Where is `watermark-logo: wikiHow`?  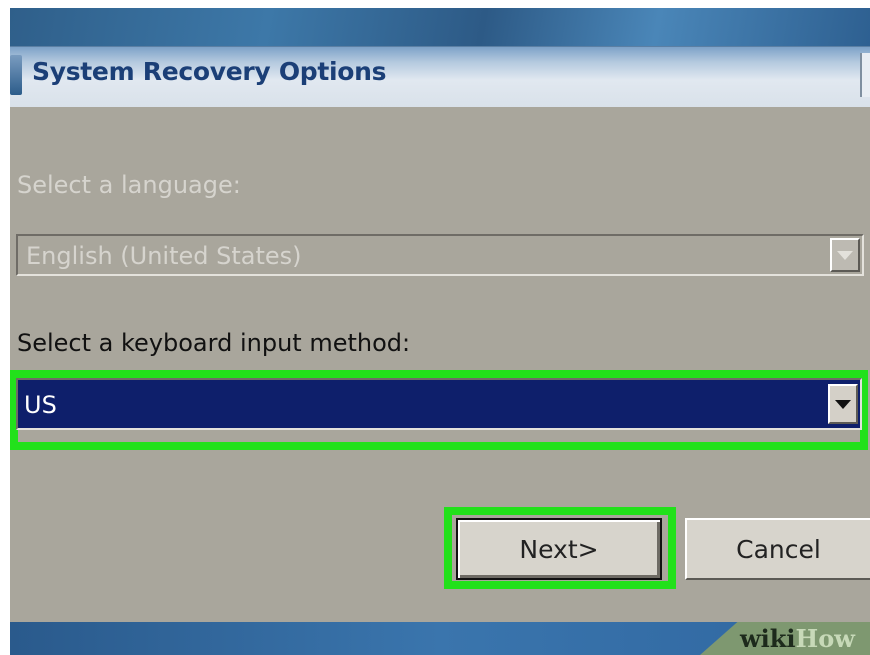
watermark-logo: wikiHow is located at coordinates (797, 638).